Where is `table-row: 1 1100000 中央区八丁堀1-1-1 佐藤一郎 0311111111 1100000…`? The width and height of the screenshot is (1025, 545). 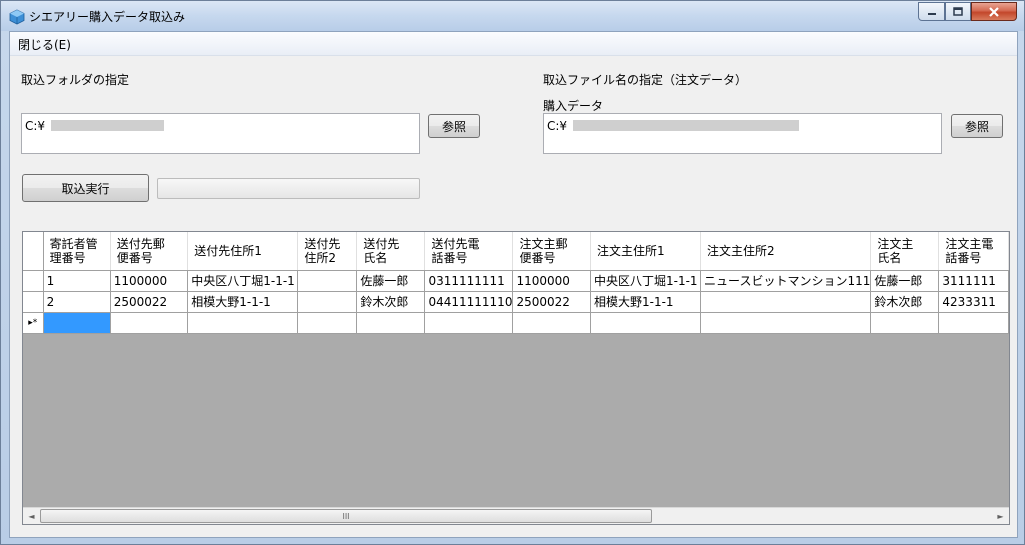
table-row: 1 1100000 中央区八丁堀1-1-1 佐藤一郎 0311111111 1100000… is located at coordinates (516, 281).